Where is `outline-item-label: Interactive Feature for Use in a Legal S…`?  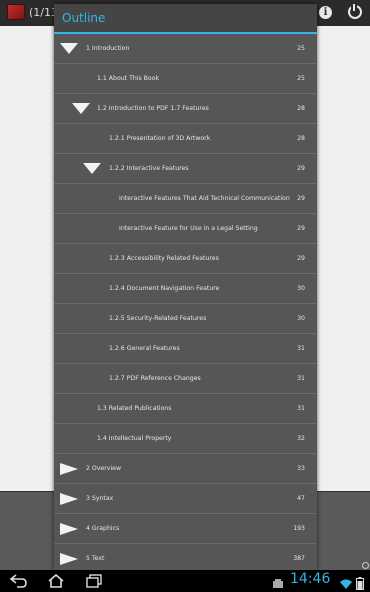
outline-item-label: Interactive Feature for Use in a Legal S… is located at coordinates (188, 228).